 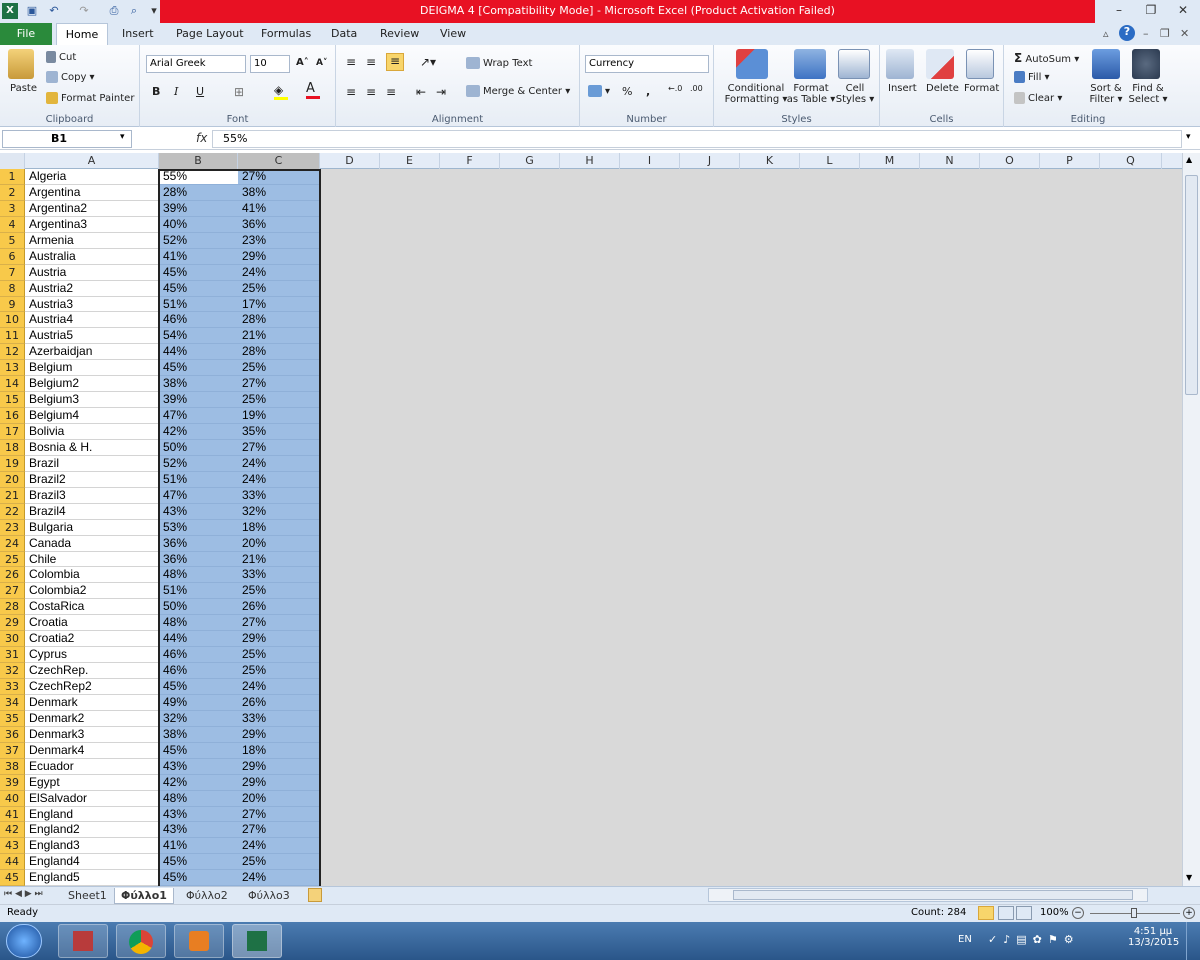 I want to click on bold-button: B, so click(x=156, y=91).